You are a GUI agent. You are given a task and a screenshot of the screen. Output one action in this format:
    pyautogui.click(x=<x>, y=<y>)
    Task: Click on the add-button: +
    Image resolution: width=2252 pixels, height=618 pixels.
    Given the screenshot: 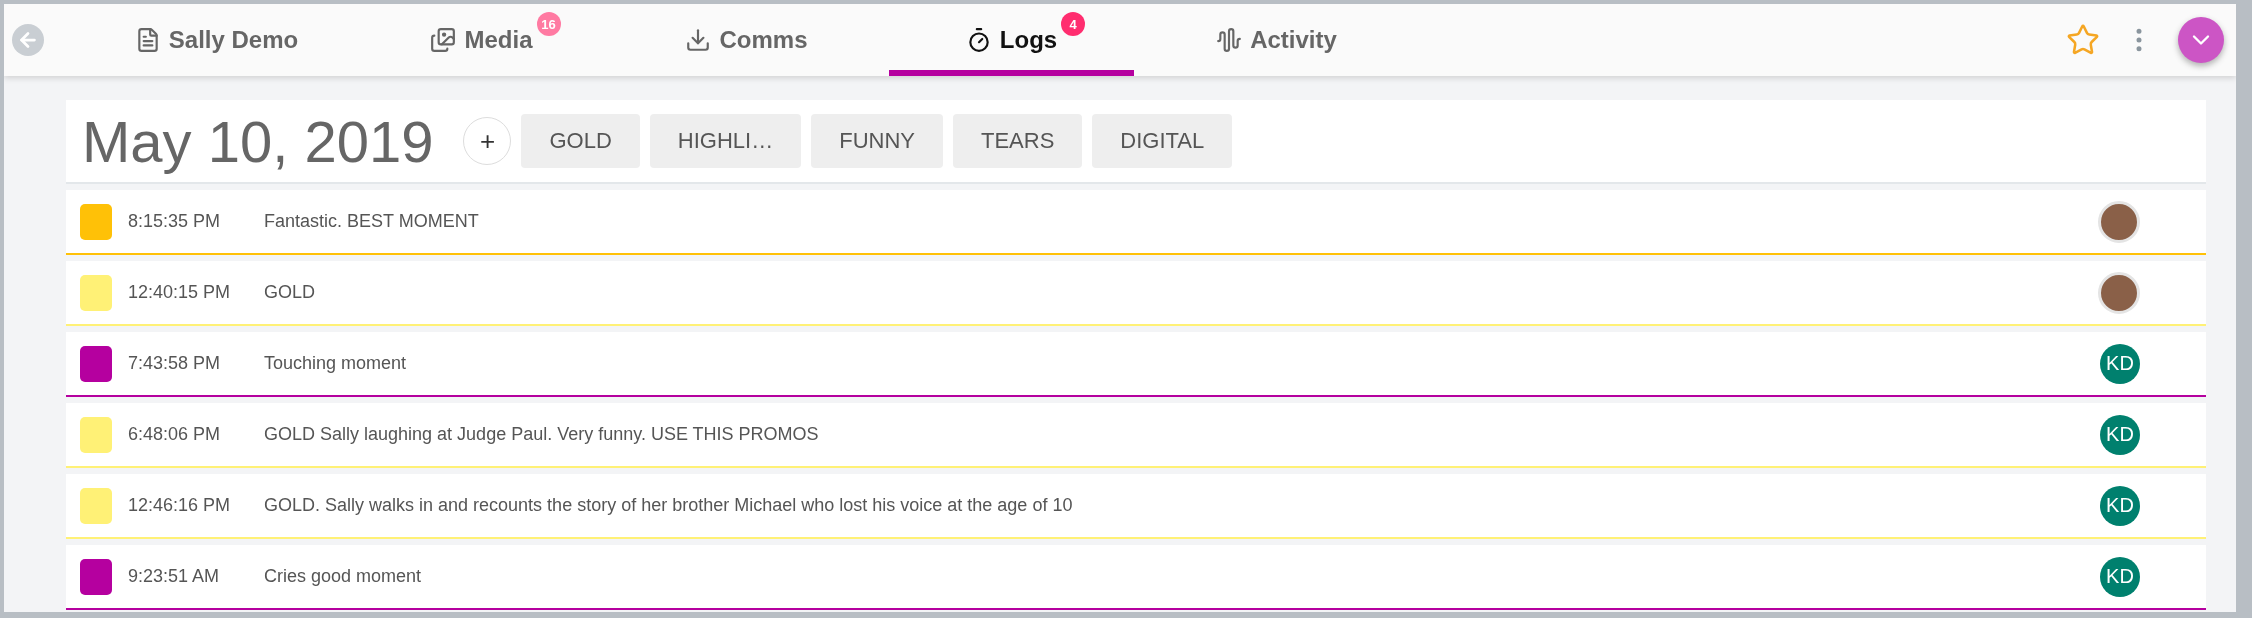 What is the action you would take?
    pyautogui.click(x=487, y=141)
    